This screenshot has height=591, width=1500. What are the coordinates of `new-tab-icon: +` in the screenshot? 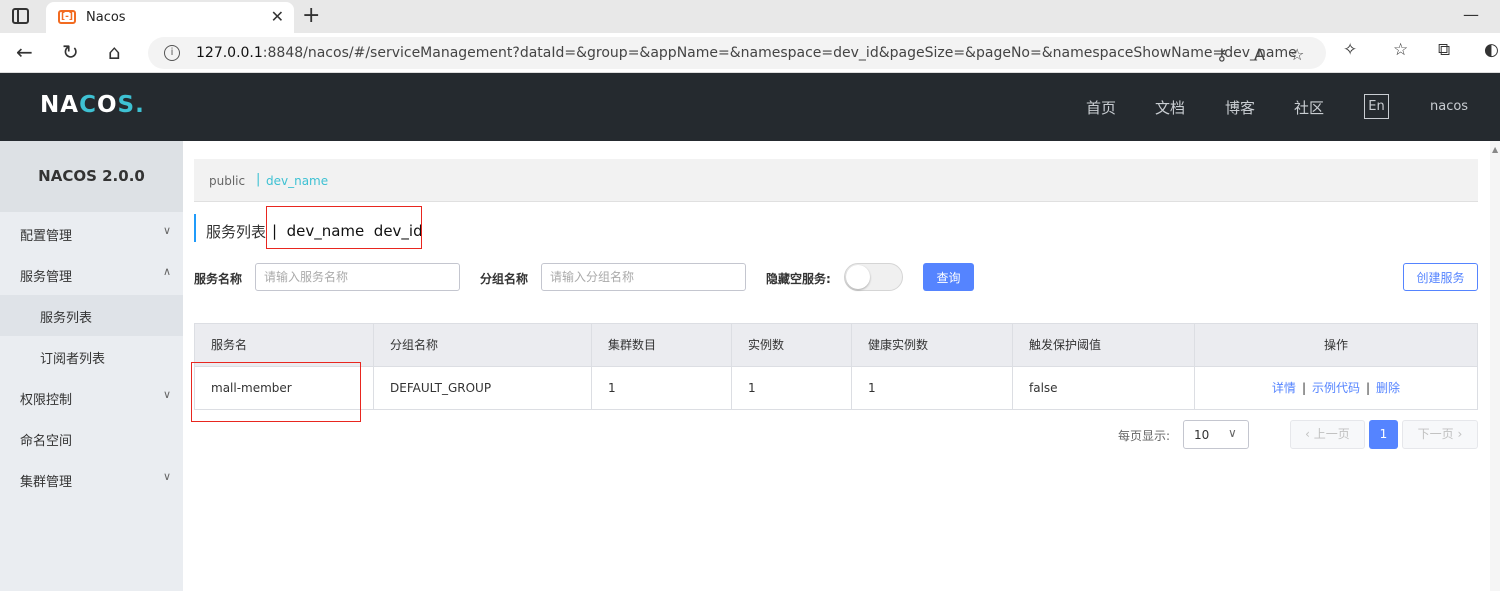 It's located at (311, 15).